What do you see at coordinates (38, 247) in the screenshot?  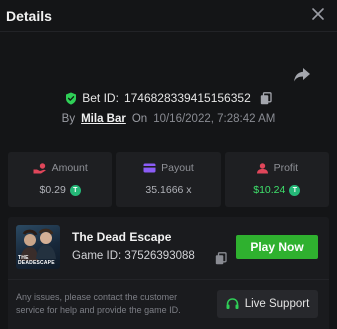 I see `game-thumbnail: THE DEADESCAPE` at bounding box center [38, 247].